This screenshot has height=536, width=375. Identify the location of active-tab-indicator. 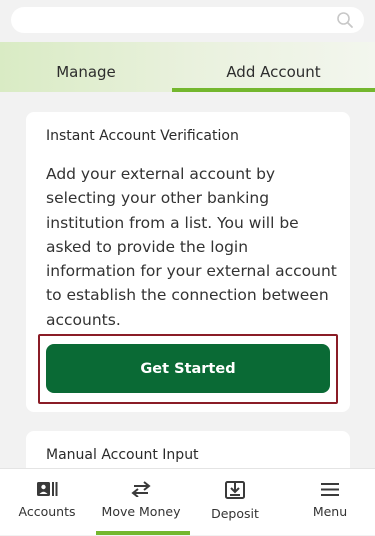
(273, 90).